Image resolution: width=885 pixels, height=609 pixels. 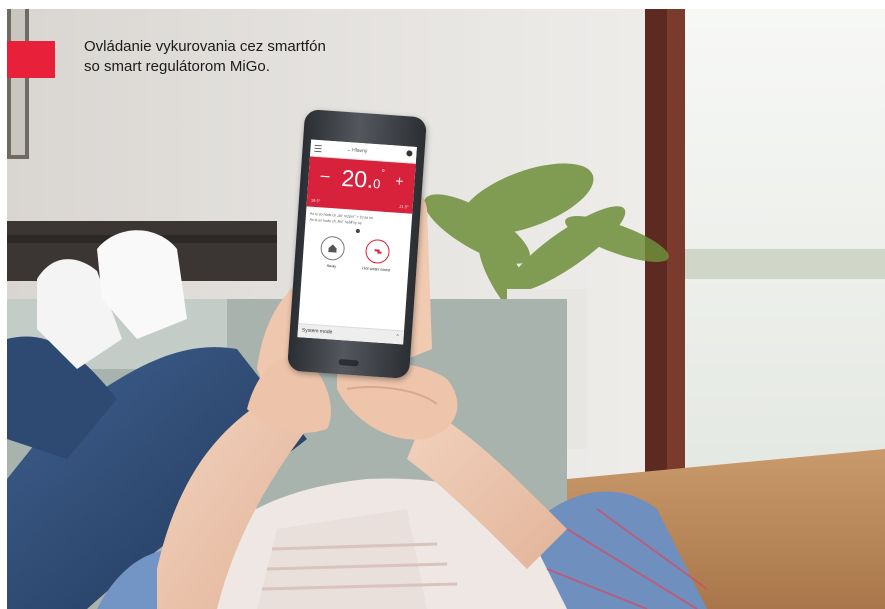 I want to click on help-icon, so click(x=409, y=153).